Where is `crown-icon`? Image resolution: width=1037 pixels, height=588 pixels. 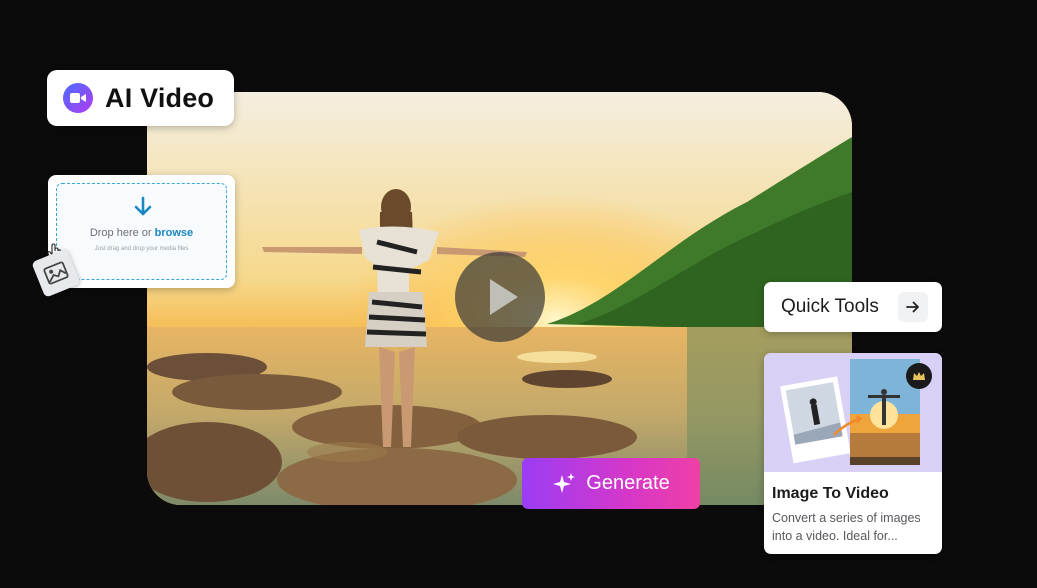 crown-icon is located at coordinates (919, 376).